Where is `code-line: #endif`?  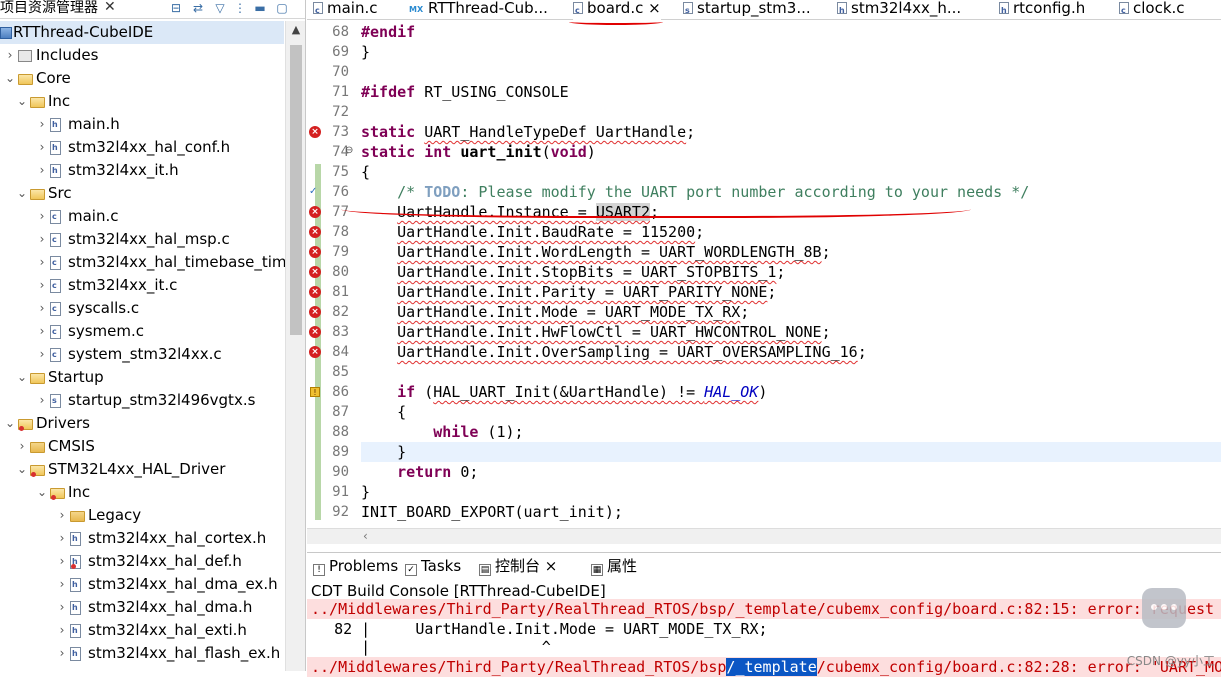
code-line: #endif is located at coordinates (388, 32).